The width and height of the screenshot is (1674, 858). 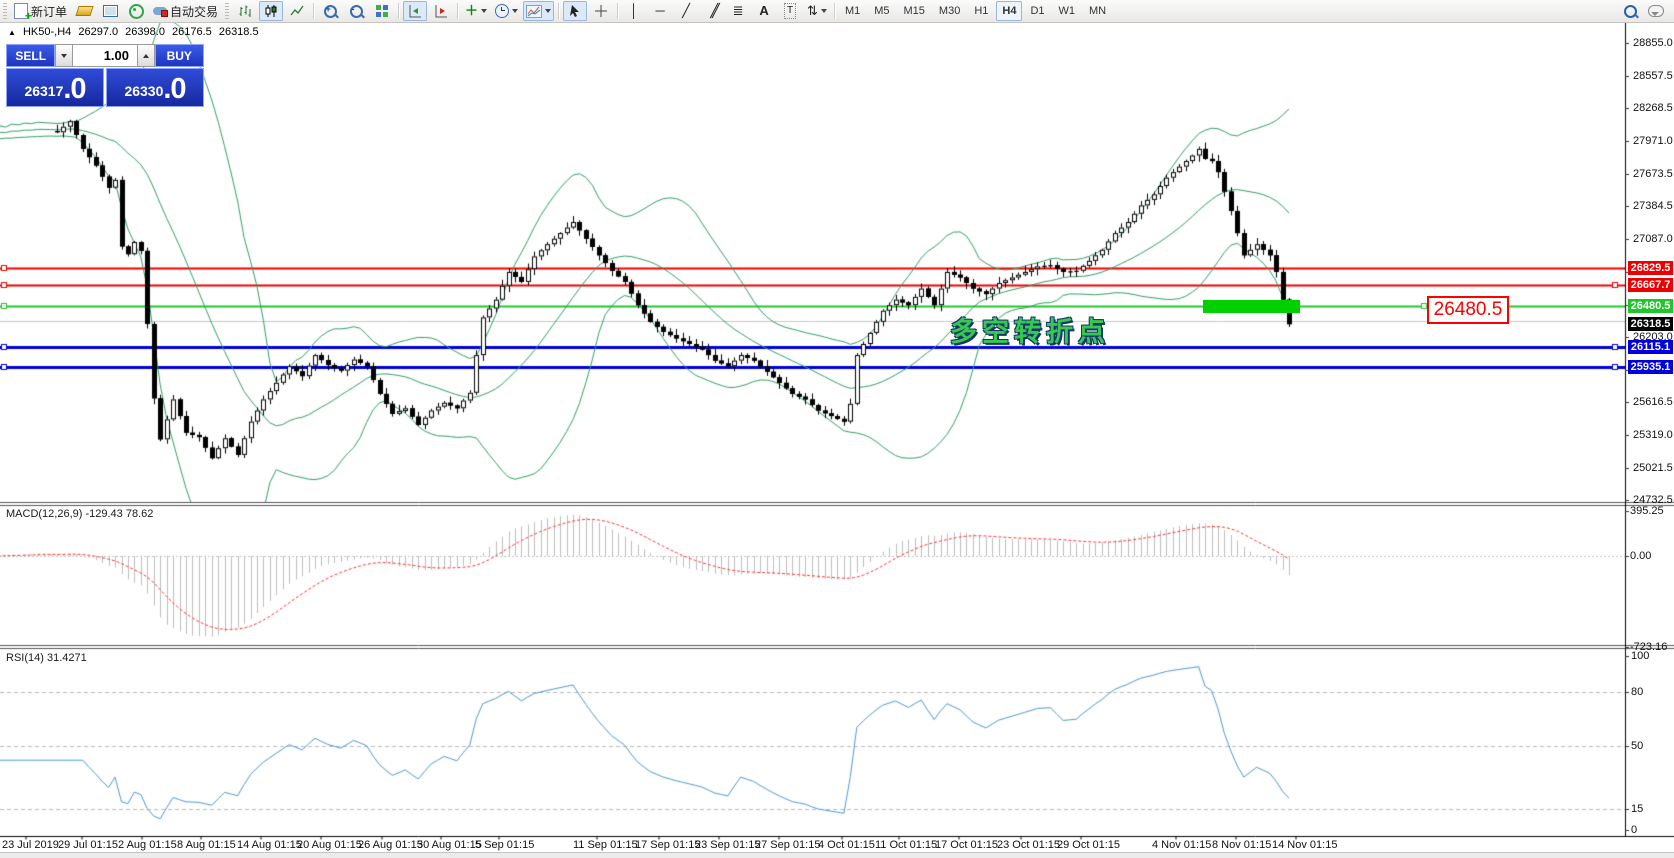 I want to click on shapes-tool-button: ⇅, so click(x=817, y=11).